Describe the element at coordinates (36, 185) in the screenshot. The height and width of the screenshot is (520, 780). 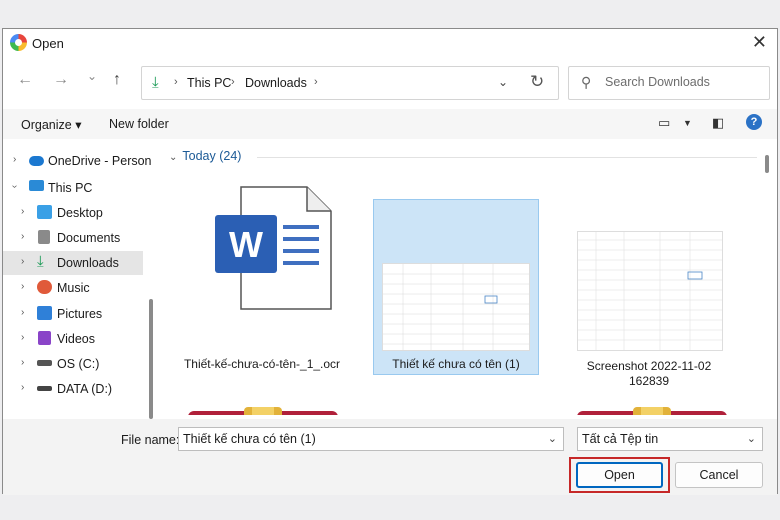
I see `monitor-icon` at that location.